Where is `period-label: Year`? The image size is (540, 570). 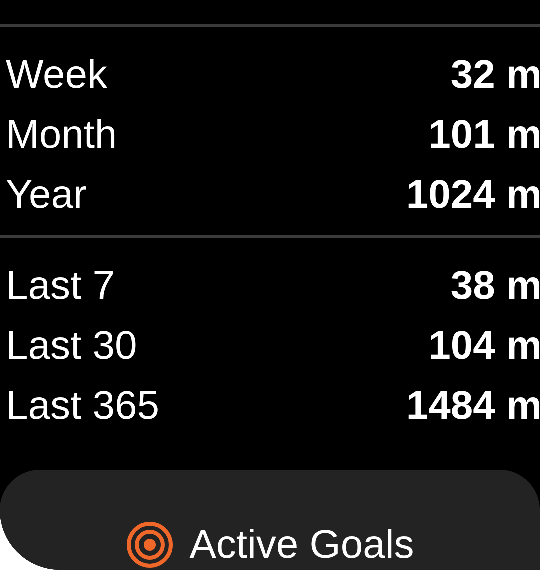
period-label: Year is located at coordinates (46, 195).